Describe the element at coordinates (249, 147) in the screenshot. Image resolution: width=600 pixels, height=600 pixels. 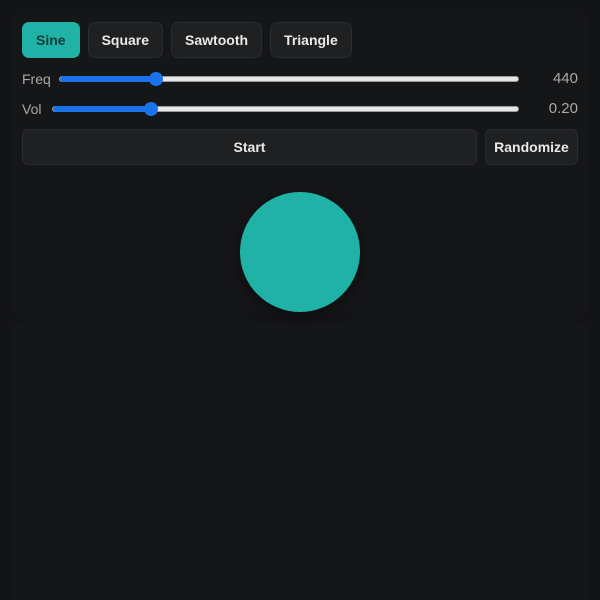
I see `start-button: Start` at that location.